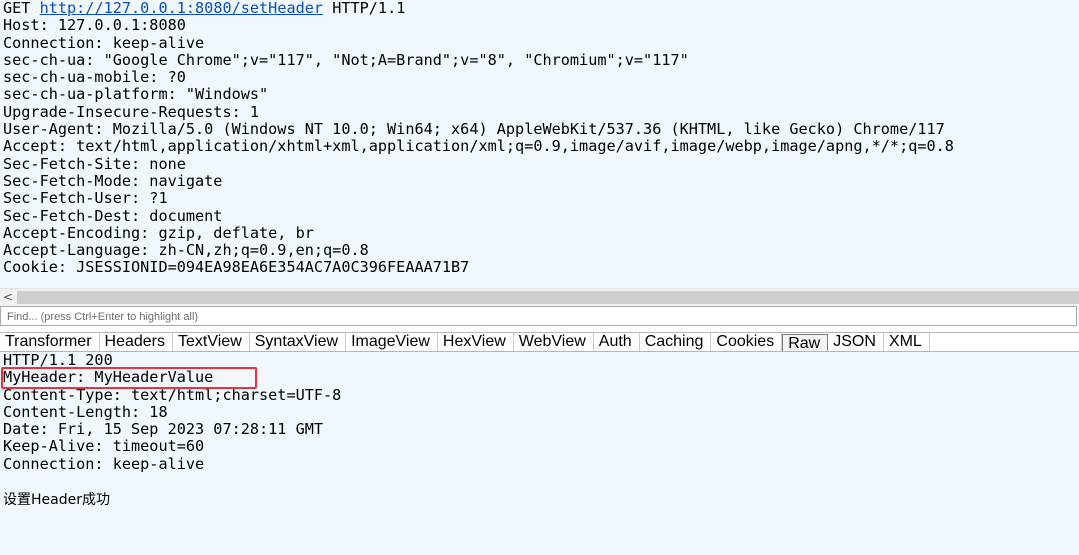  What do you see at coordinates (392, 342) in the screenshot?
I see `tab-imageview: ImageView` at bounding box center [392, 342].